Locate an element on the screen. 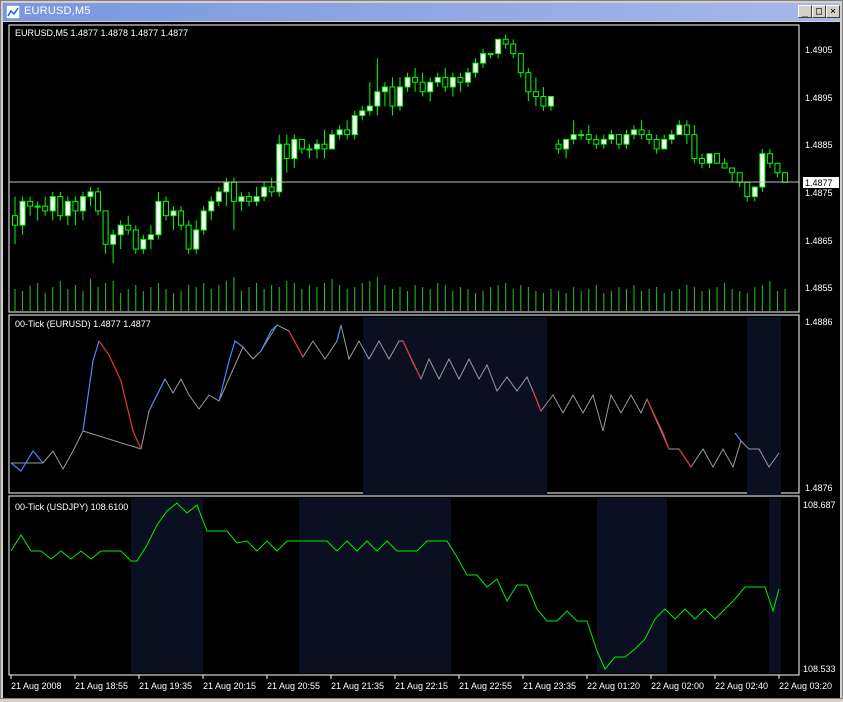  time-label: 21 Aug 23:35 is located at coordinates (549, 686).